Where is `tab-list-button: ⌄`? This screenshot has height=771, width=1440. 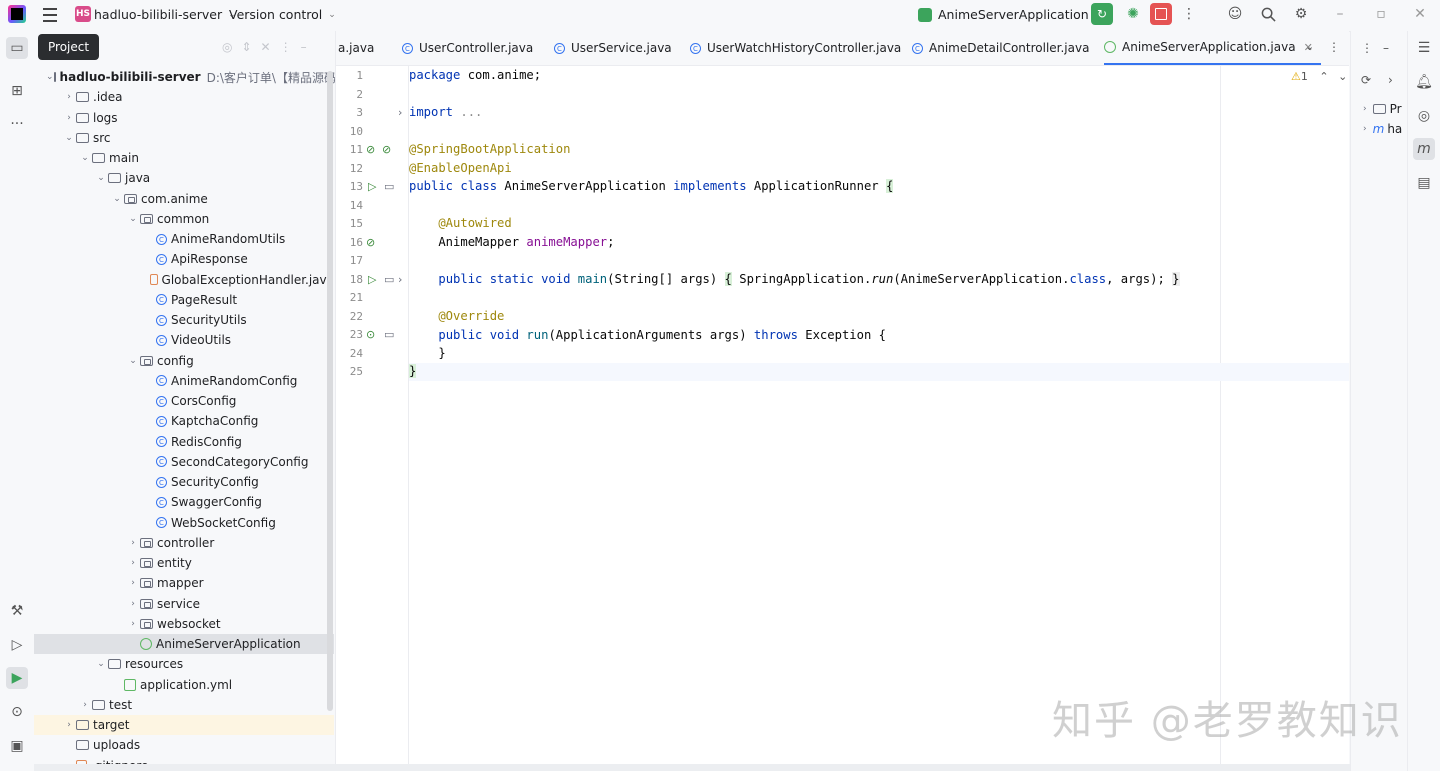 tab-list-button: ⌄ is located at coordinates (1309, 46).